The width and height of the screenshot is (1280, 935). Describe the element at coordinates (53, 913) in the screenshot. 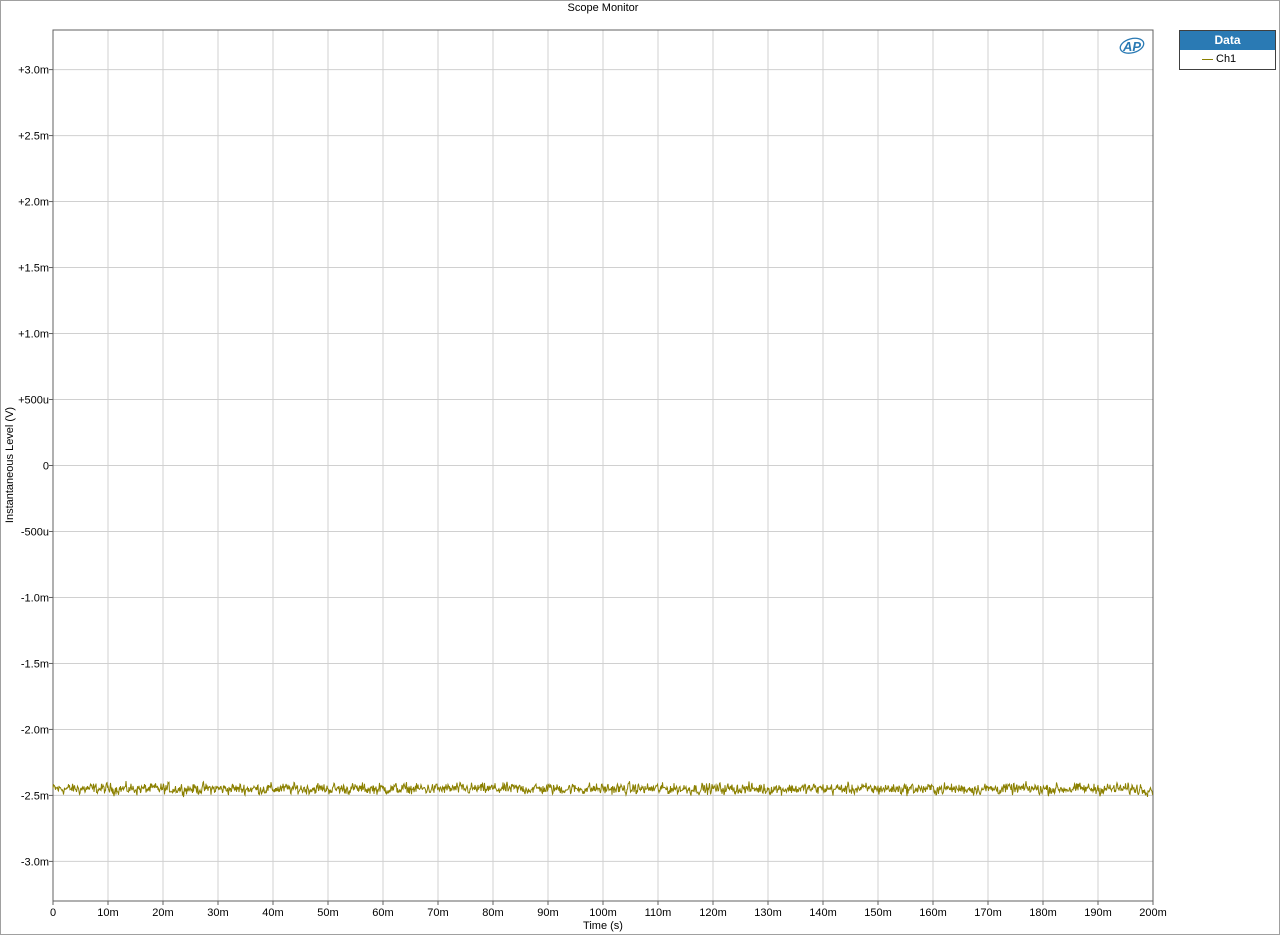

I see `x-tick-label: 0` at that location.